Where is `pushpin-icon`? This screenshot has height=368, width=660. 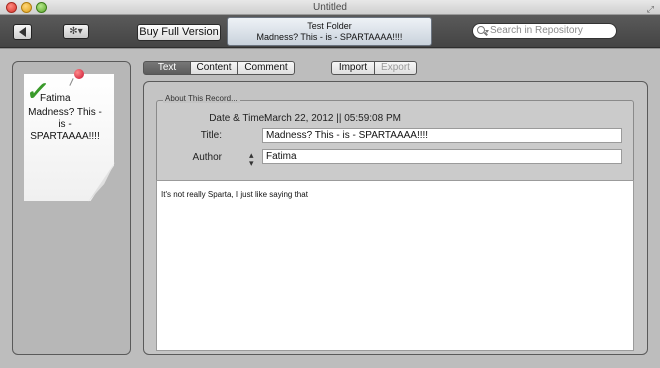
pushpin-icon is located at coordinates (79, 74).